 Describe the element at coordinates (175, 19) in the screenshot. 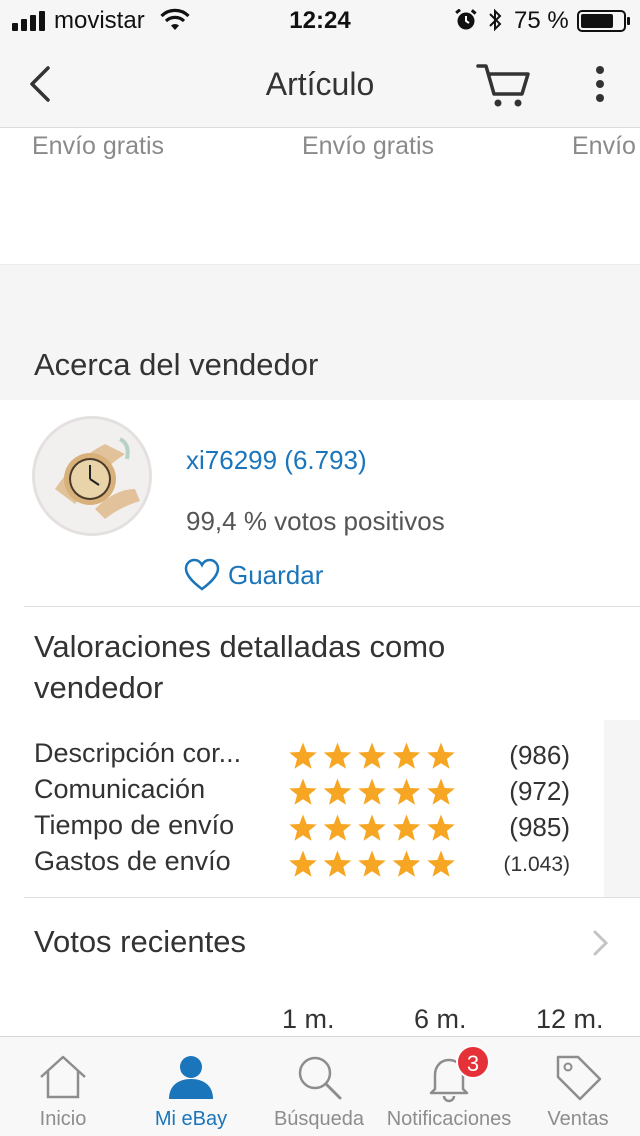

I see `wifi-icon` at that location.